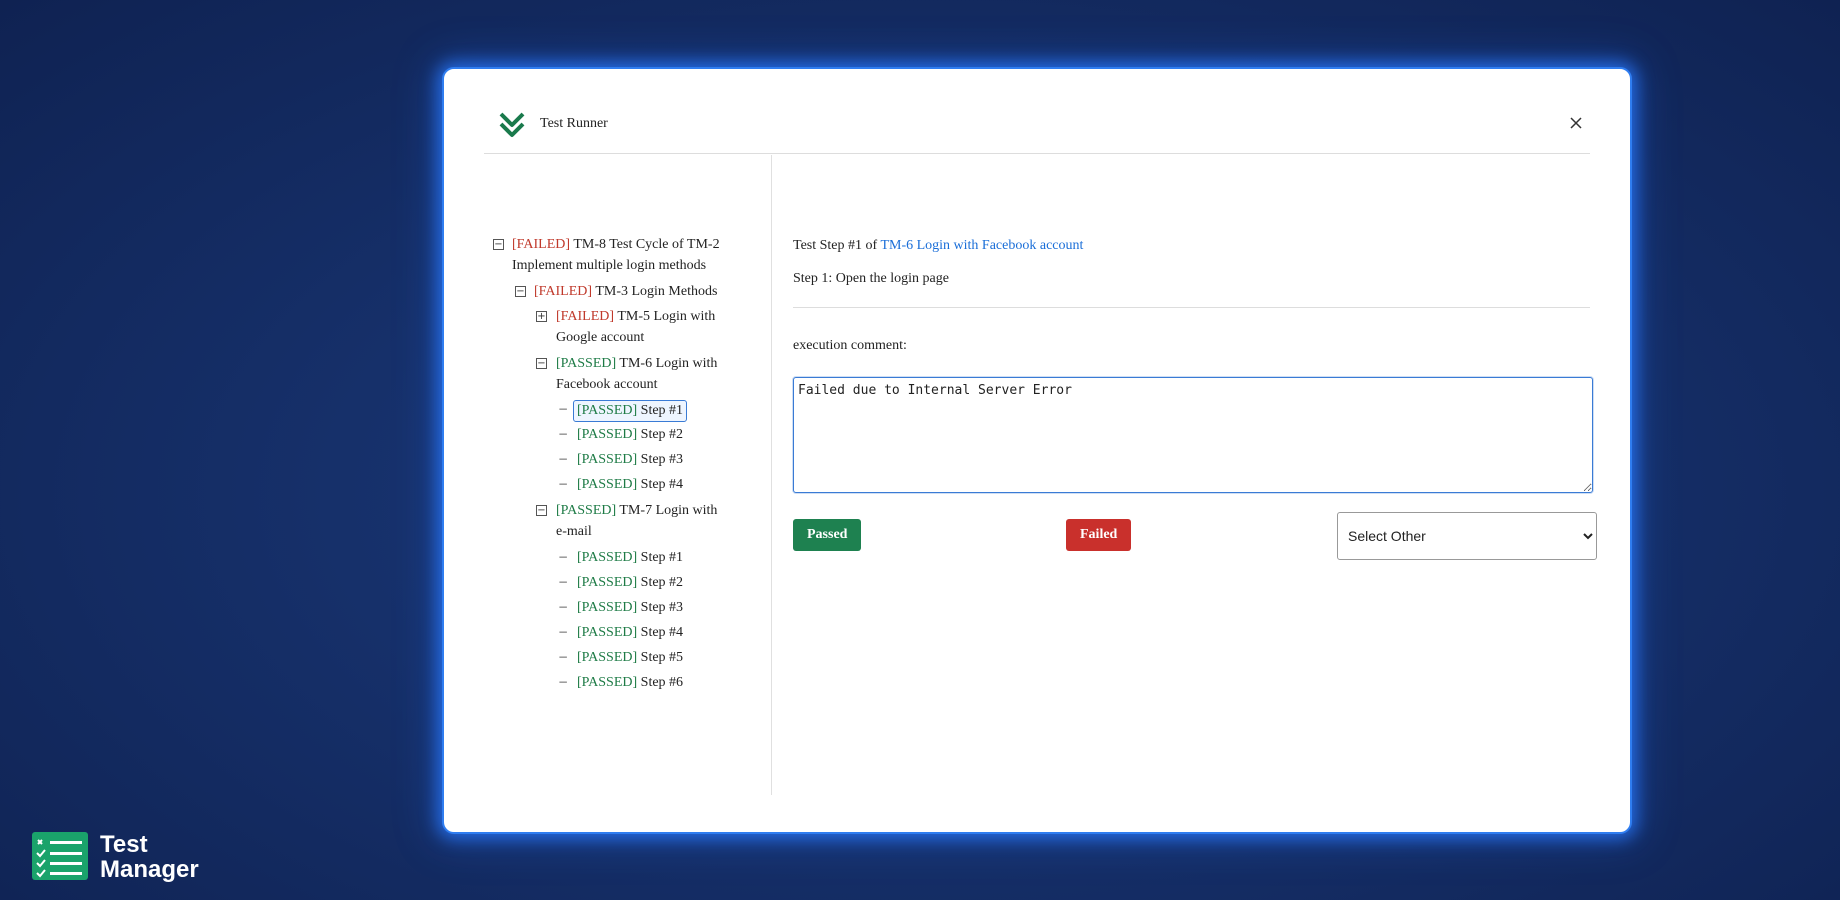  I want to click on comment-label: execution comment:, so click(850, 345).